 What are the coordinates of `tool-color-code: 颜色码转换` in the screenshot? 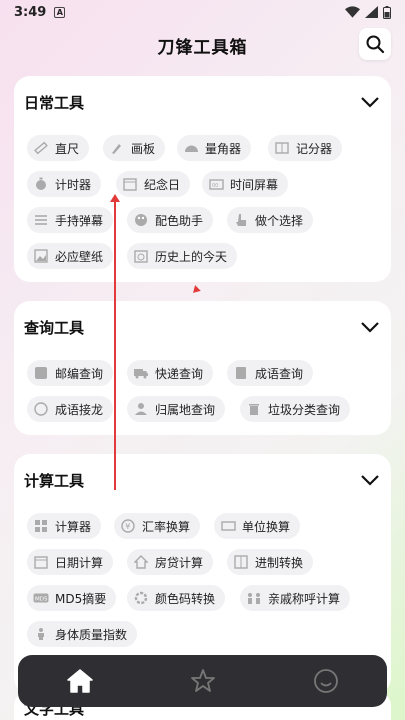 It's located at (176, 598).